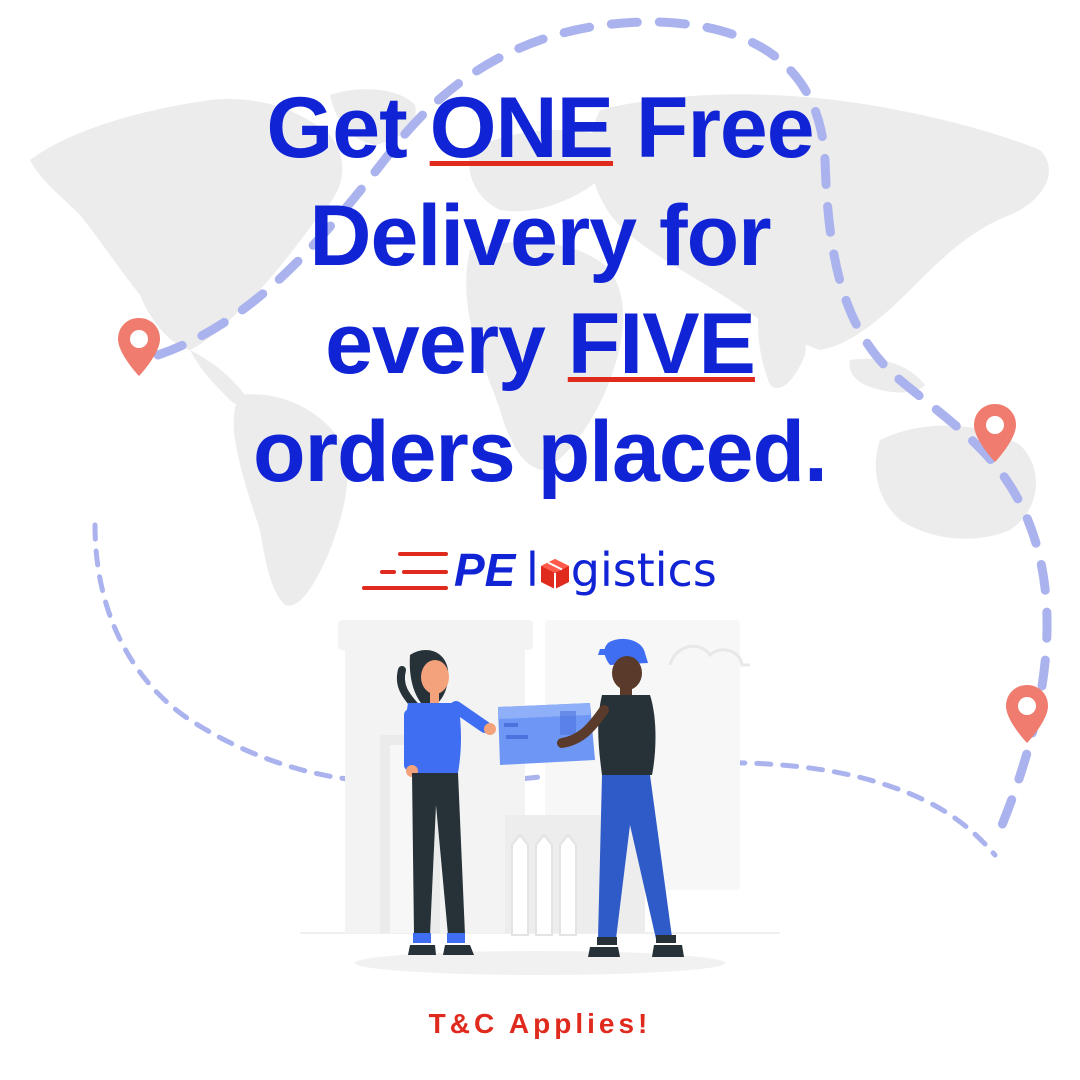  I want to click on headline-text: every, so click(446, 344).